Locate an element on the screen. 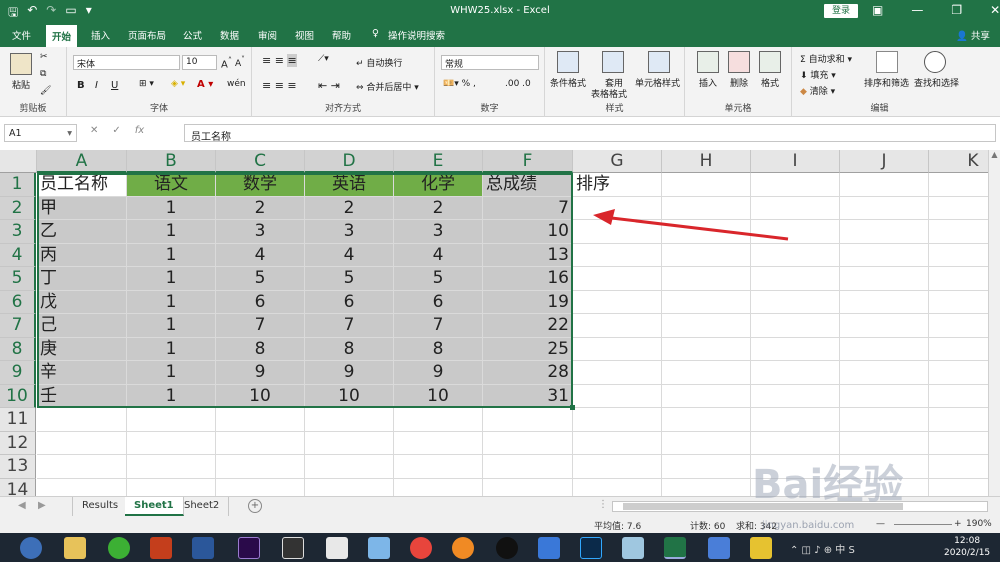 Image resolution: width=1000 pixels, height=562 pixels. close-icon: ✕ is located at coordinates (995, 10).